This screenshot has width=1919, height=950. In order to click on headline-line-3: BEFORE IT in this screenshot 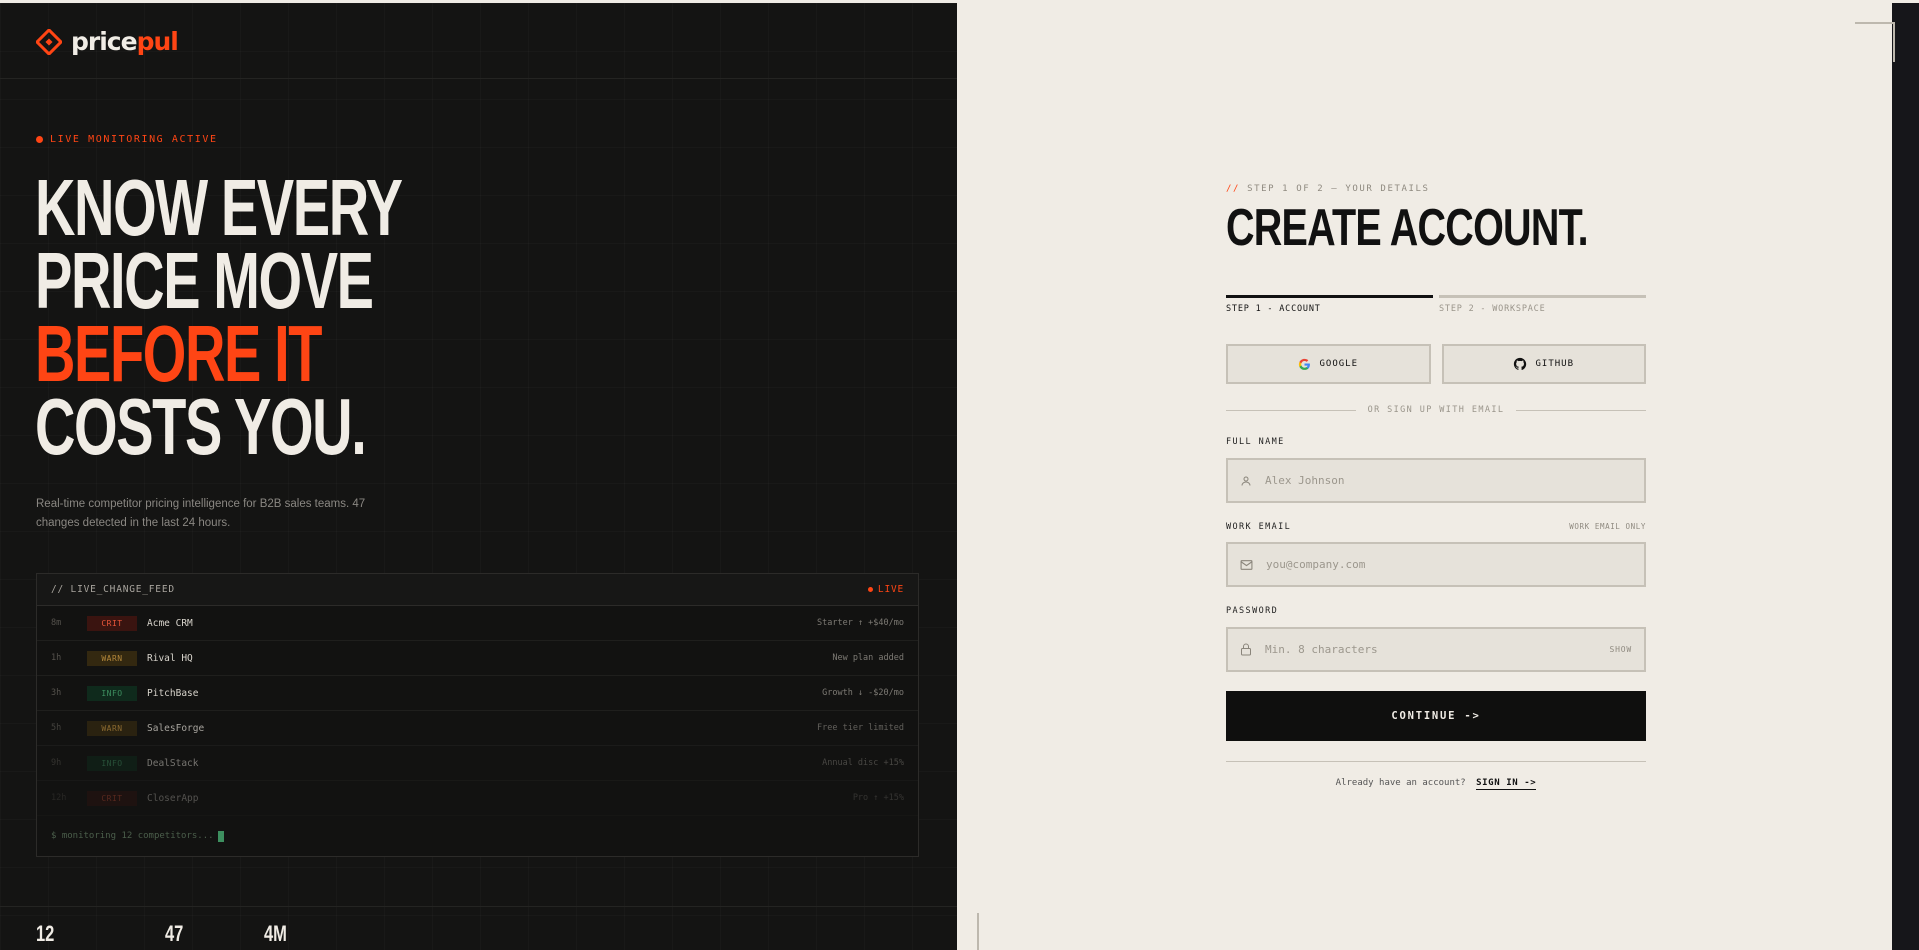, I will do `click(178, 353)`.